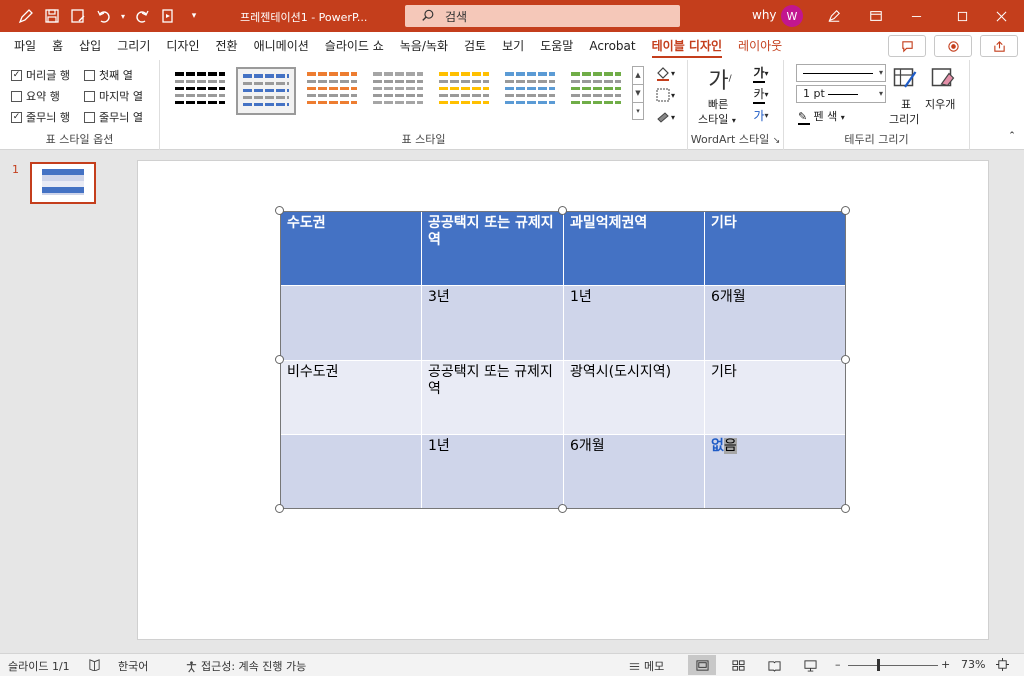 This screenshot has height=676, width=1024. I want to click on tab-acrobat: Acrobat, so click(612, 46).